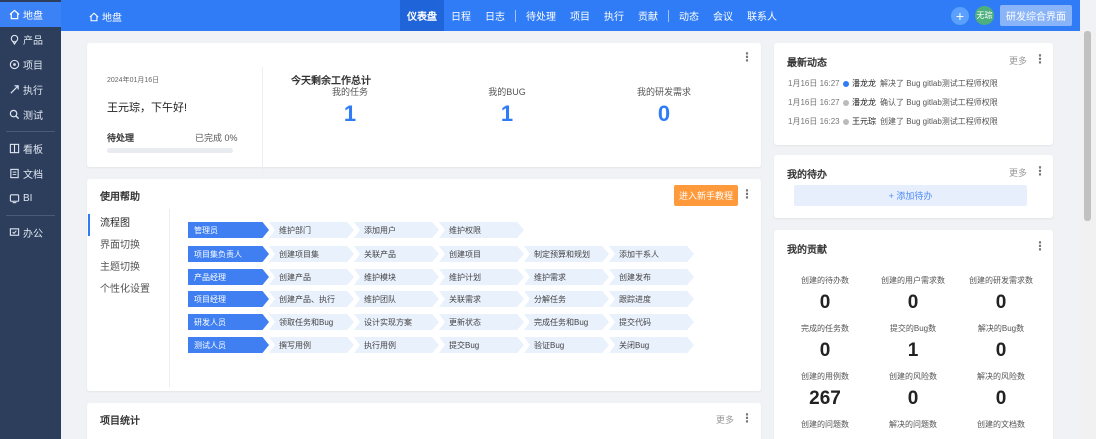 This screenshot has height=439, width=1096. Describe the element at coordinates (33, 116) in the screenshot. I see `sidebar-item-label: 测试` at that location.